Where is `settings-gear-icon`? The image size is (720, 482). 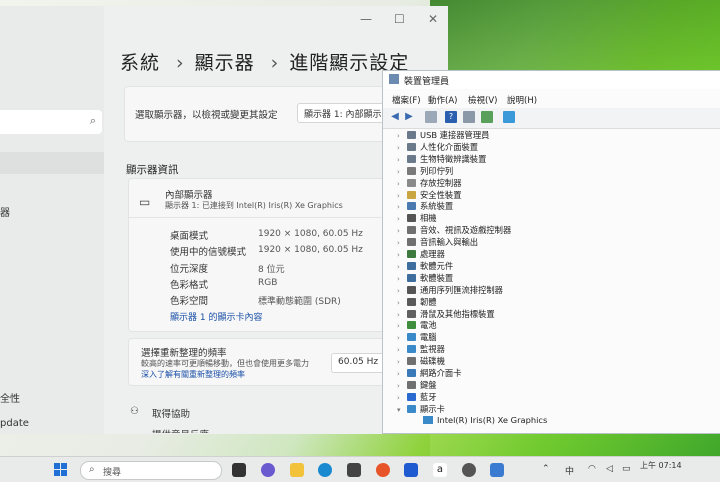
settings-gear-icon is located at coordinates (469, 470).